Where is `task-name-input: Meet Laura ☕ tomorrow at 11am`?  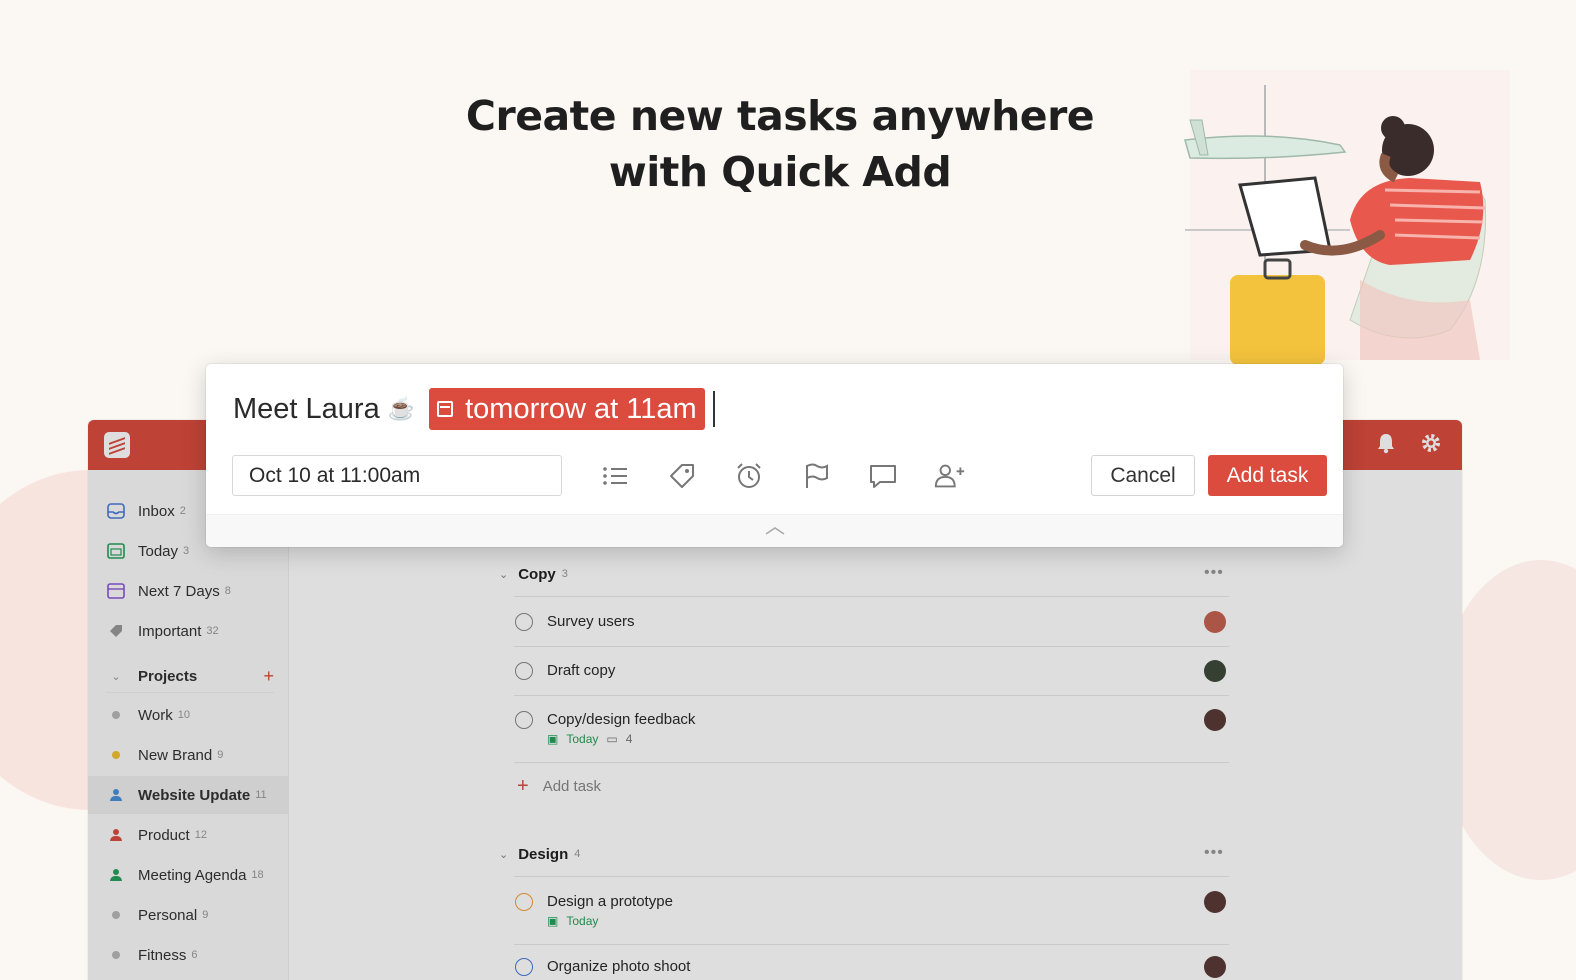 task-name-input: Meet Laura ☕ tomorrow at 11am is located at coordinates (474, 409).